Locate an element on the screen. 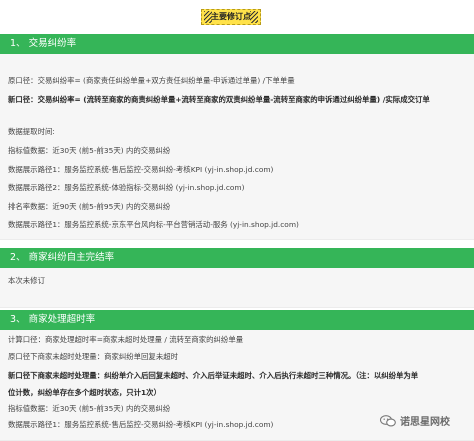 The width and height of the screenshot is (474, 441). section-1-line-7: 排名率数据：近90天 (前5-前95天) 内的交易纠纷 is located at coordinates (89, 206).